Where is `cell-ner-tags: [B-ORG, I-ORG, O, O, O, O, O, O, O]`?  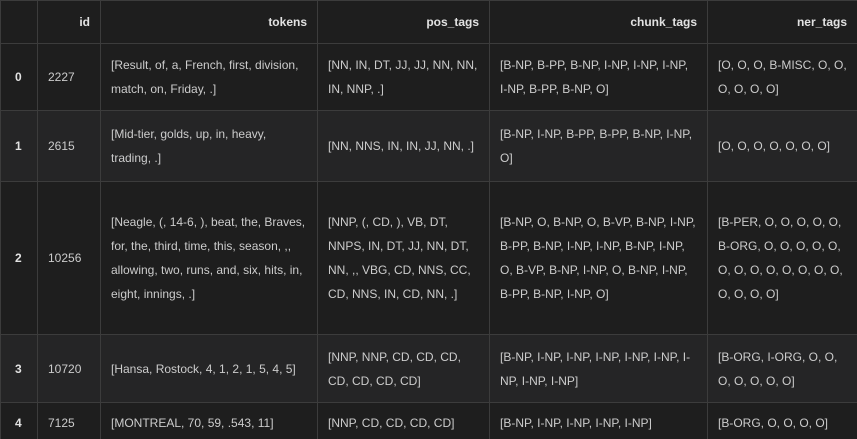 cell-ner-tags: [B-ORG, I-ORG, O, O, O, O, O, O, O] is located at coordinates (782, 368).